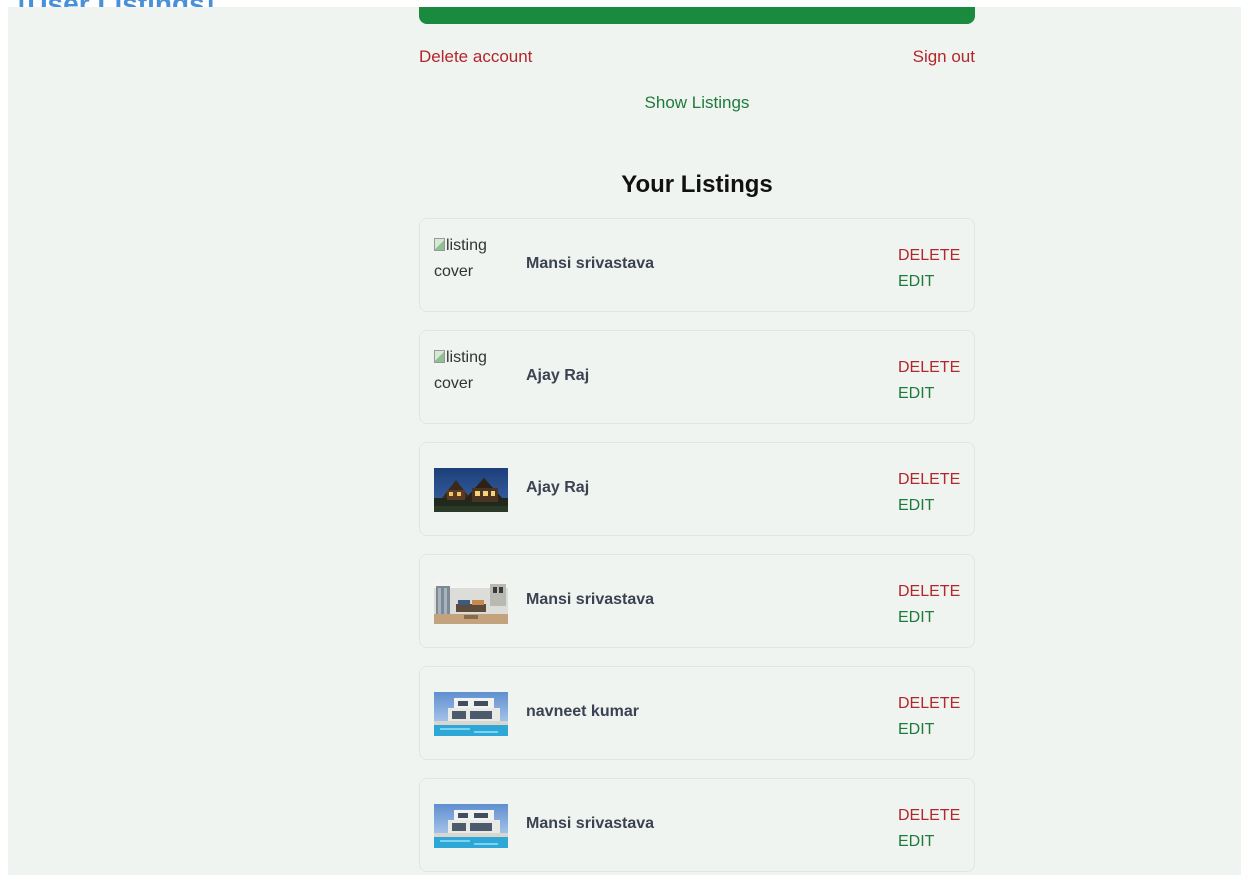 The image size is (1241, 877). Describe the element at coordinates (697, 377) in the screenshot. I see `listing-card: listing cover Ajay Raj DELETE EDIT` at that location.